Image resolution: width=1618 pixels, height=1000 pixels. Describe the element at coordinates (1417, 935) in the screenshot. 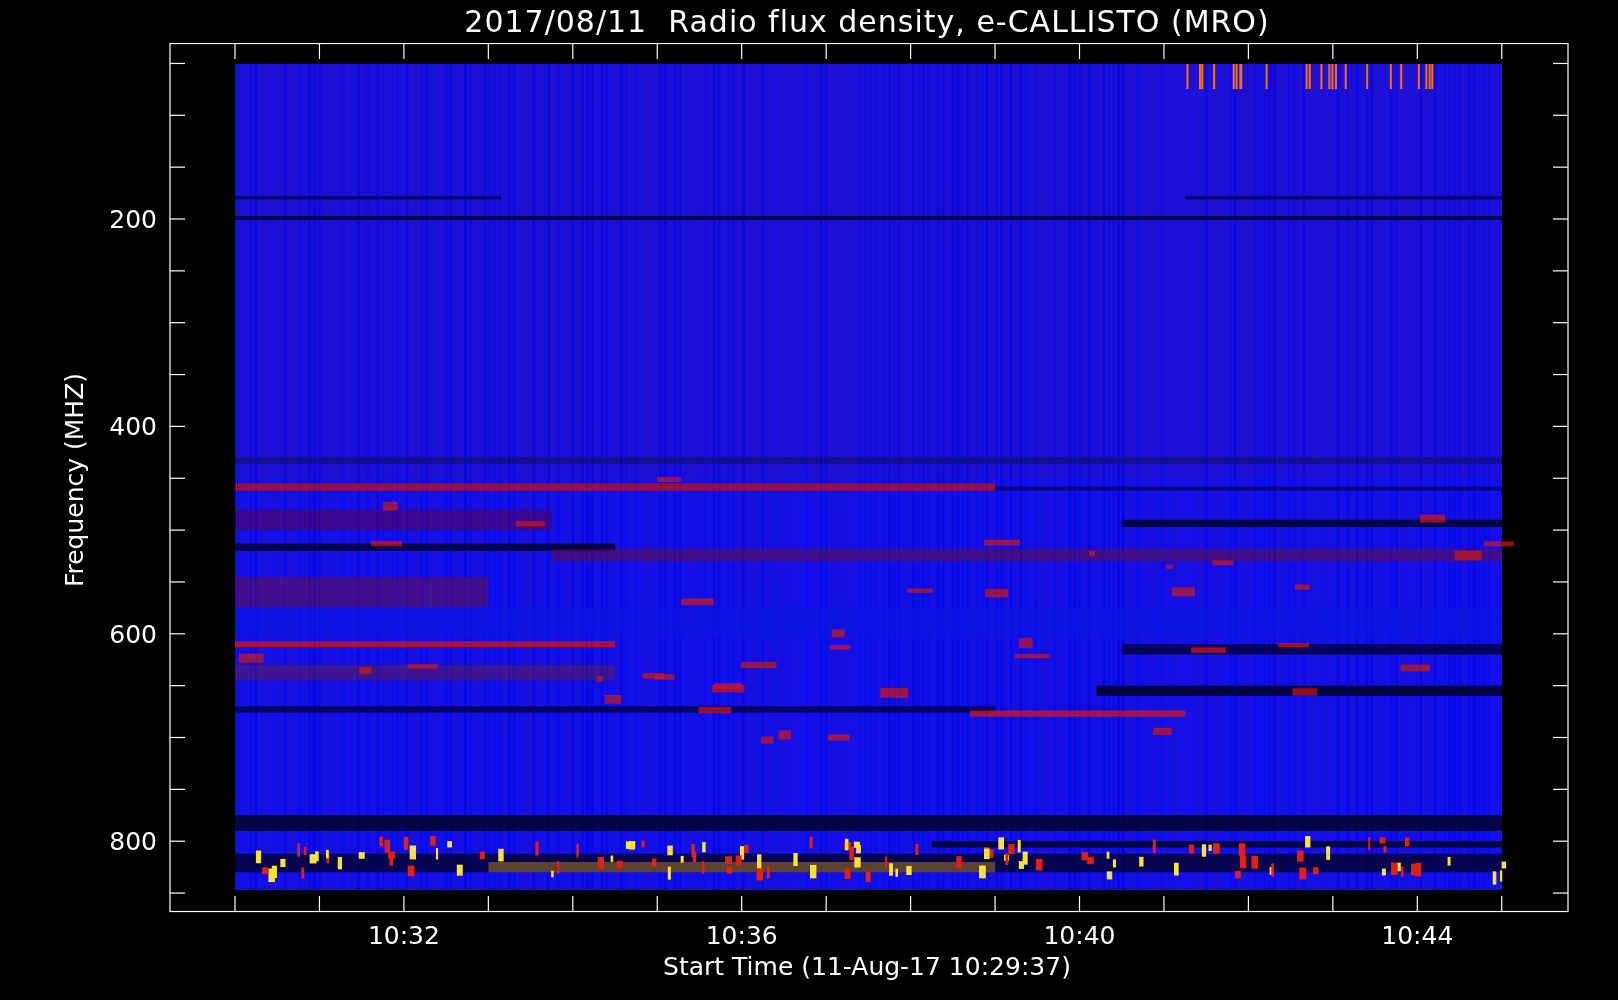

I see `x-tick-label: 10:44` at that location.